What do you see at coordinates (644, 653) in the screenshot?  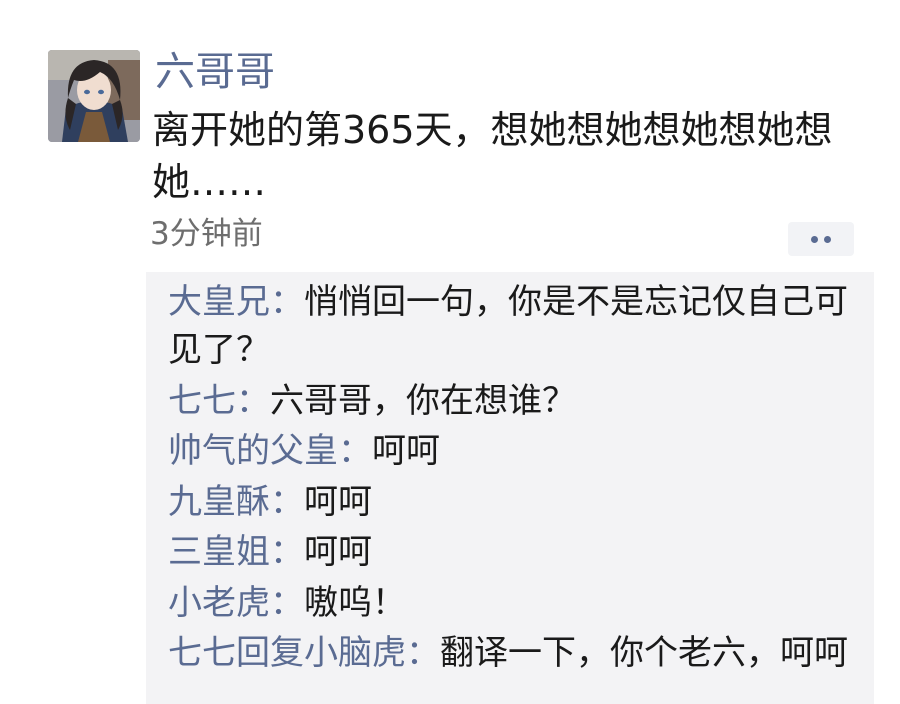 I see `comment-text: 翻译一下，你个老六，呵呵` at bounding box center [644, 653].